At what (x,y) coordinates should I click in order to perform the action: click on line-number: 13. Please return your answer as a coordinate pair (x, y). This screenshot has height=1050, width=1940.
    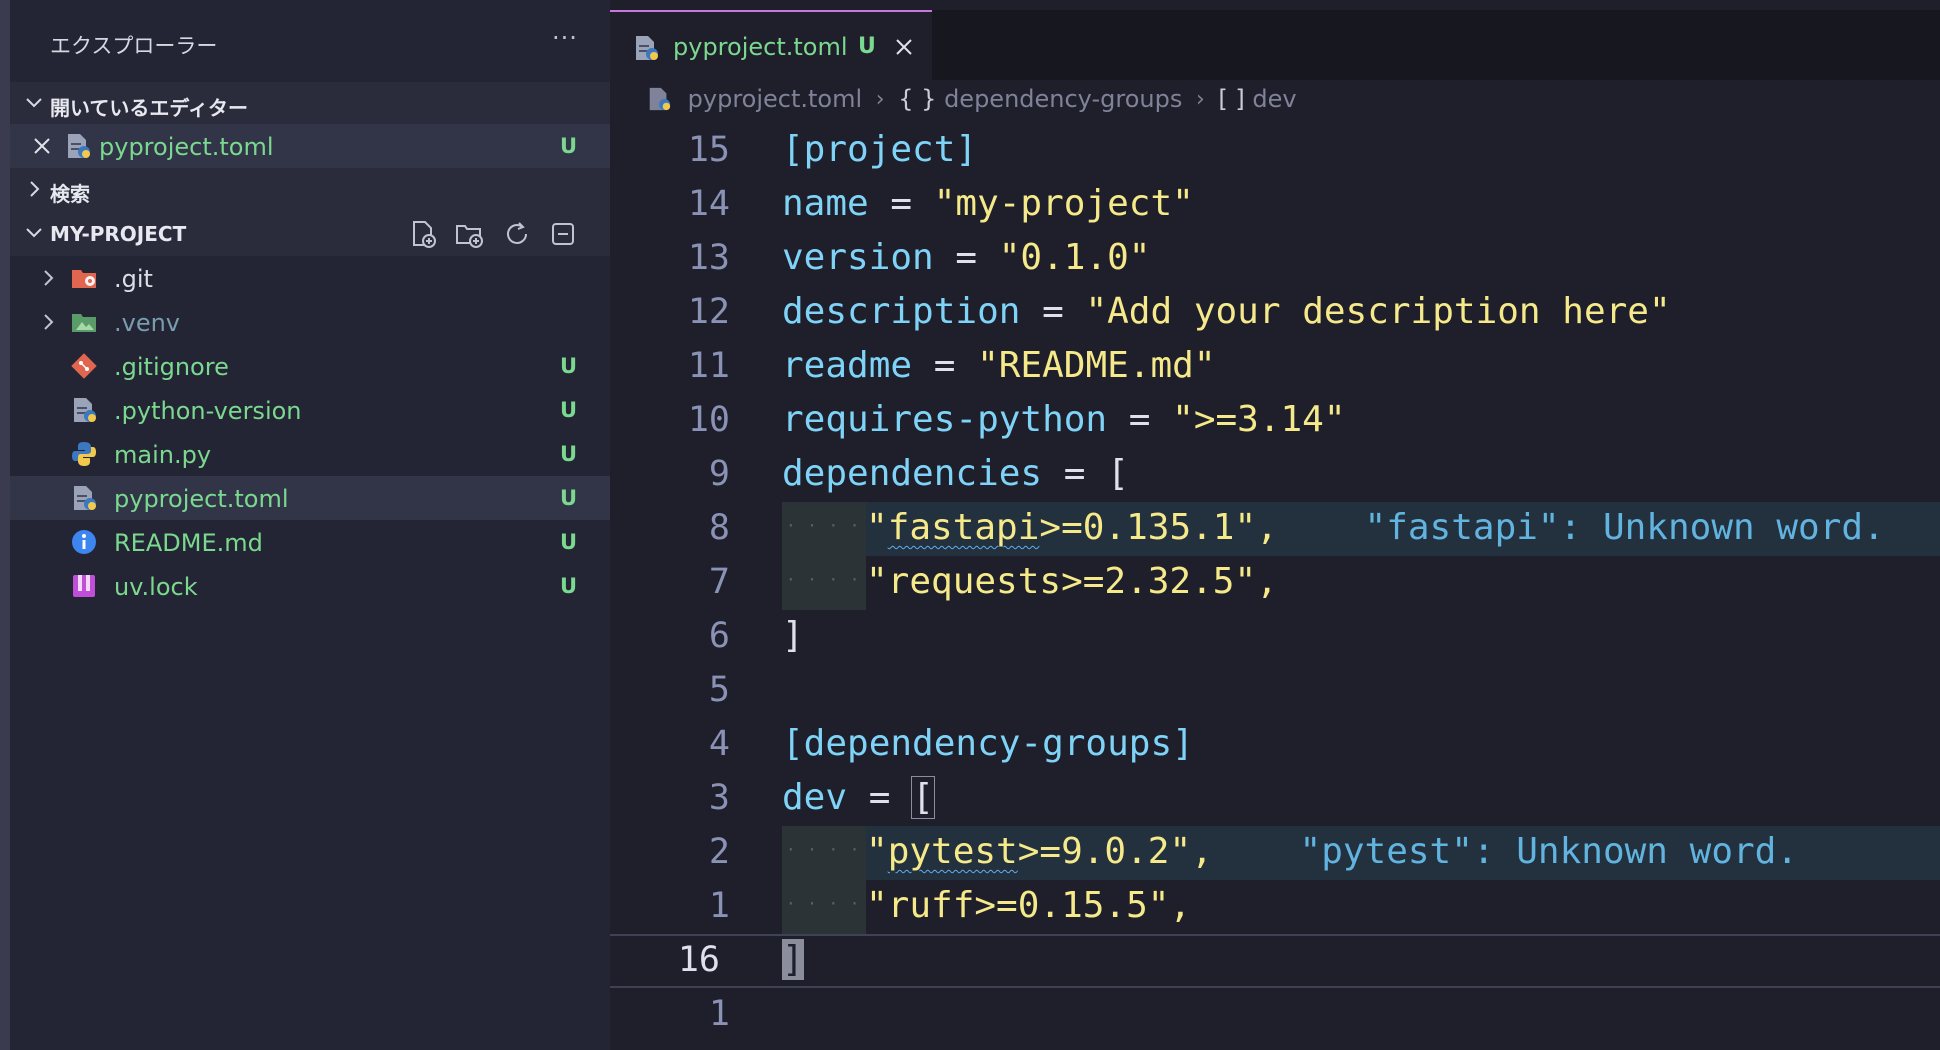
    Looking at the image, I should click on (708, 258).